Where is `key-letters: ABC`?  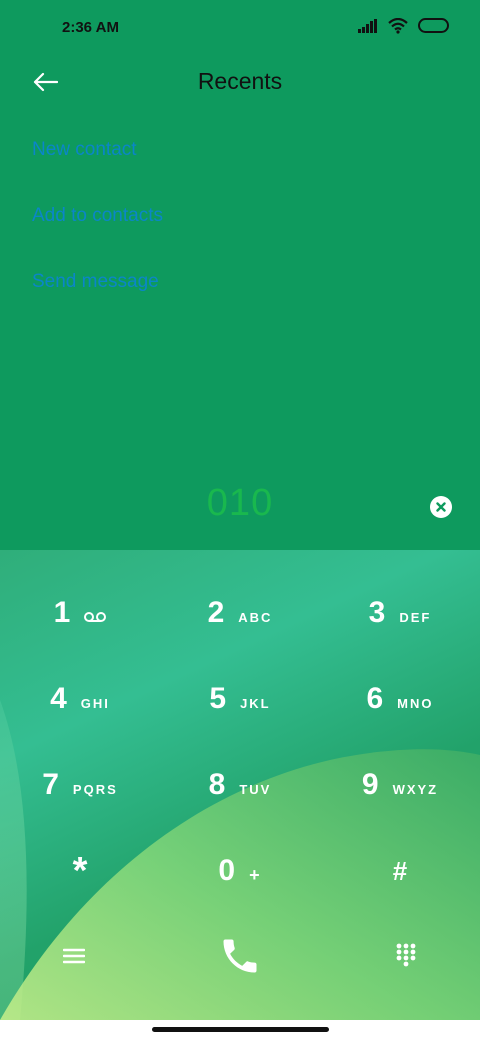
key-letters: ABC is located at coordinates (255, 617).